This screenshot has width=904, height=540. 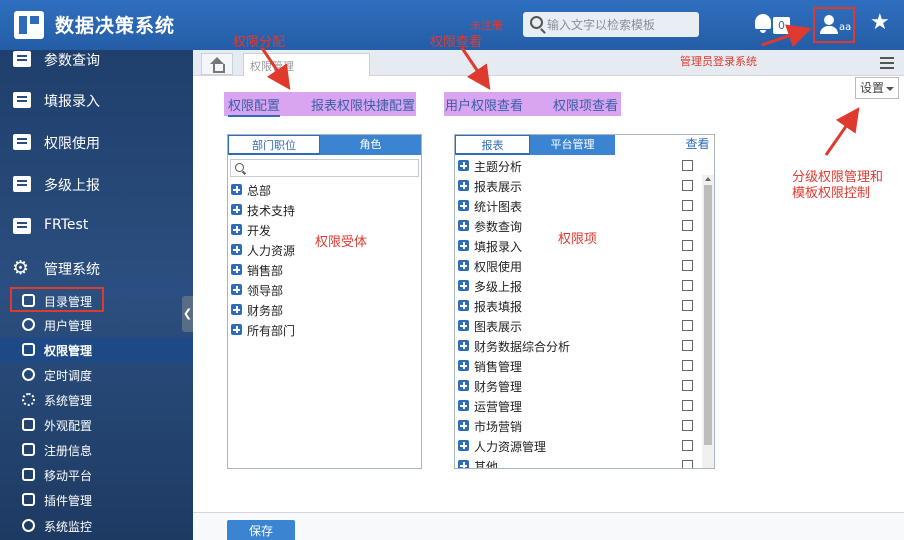 I want to click on search-input, so click(x=621, y=24).